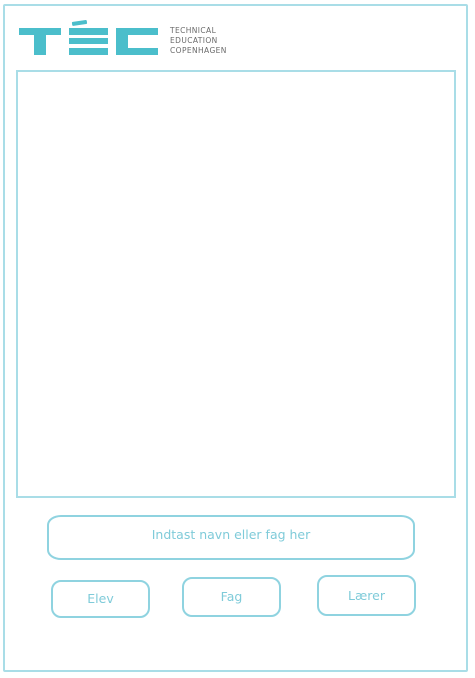 This screenshot has width=475, height=678. Describe the element at coordinates (198, 50) in the screenshot. I see `logo-line-copenhagen: COPENHAGEN` at that location.